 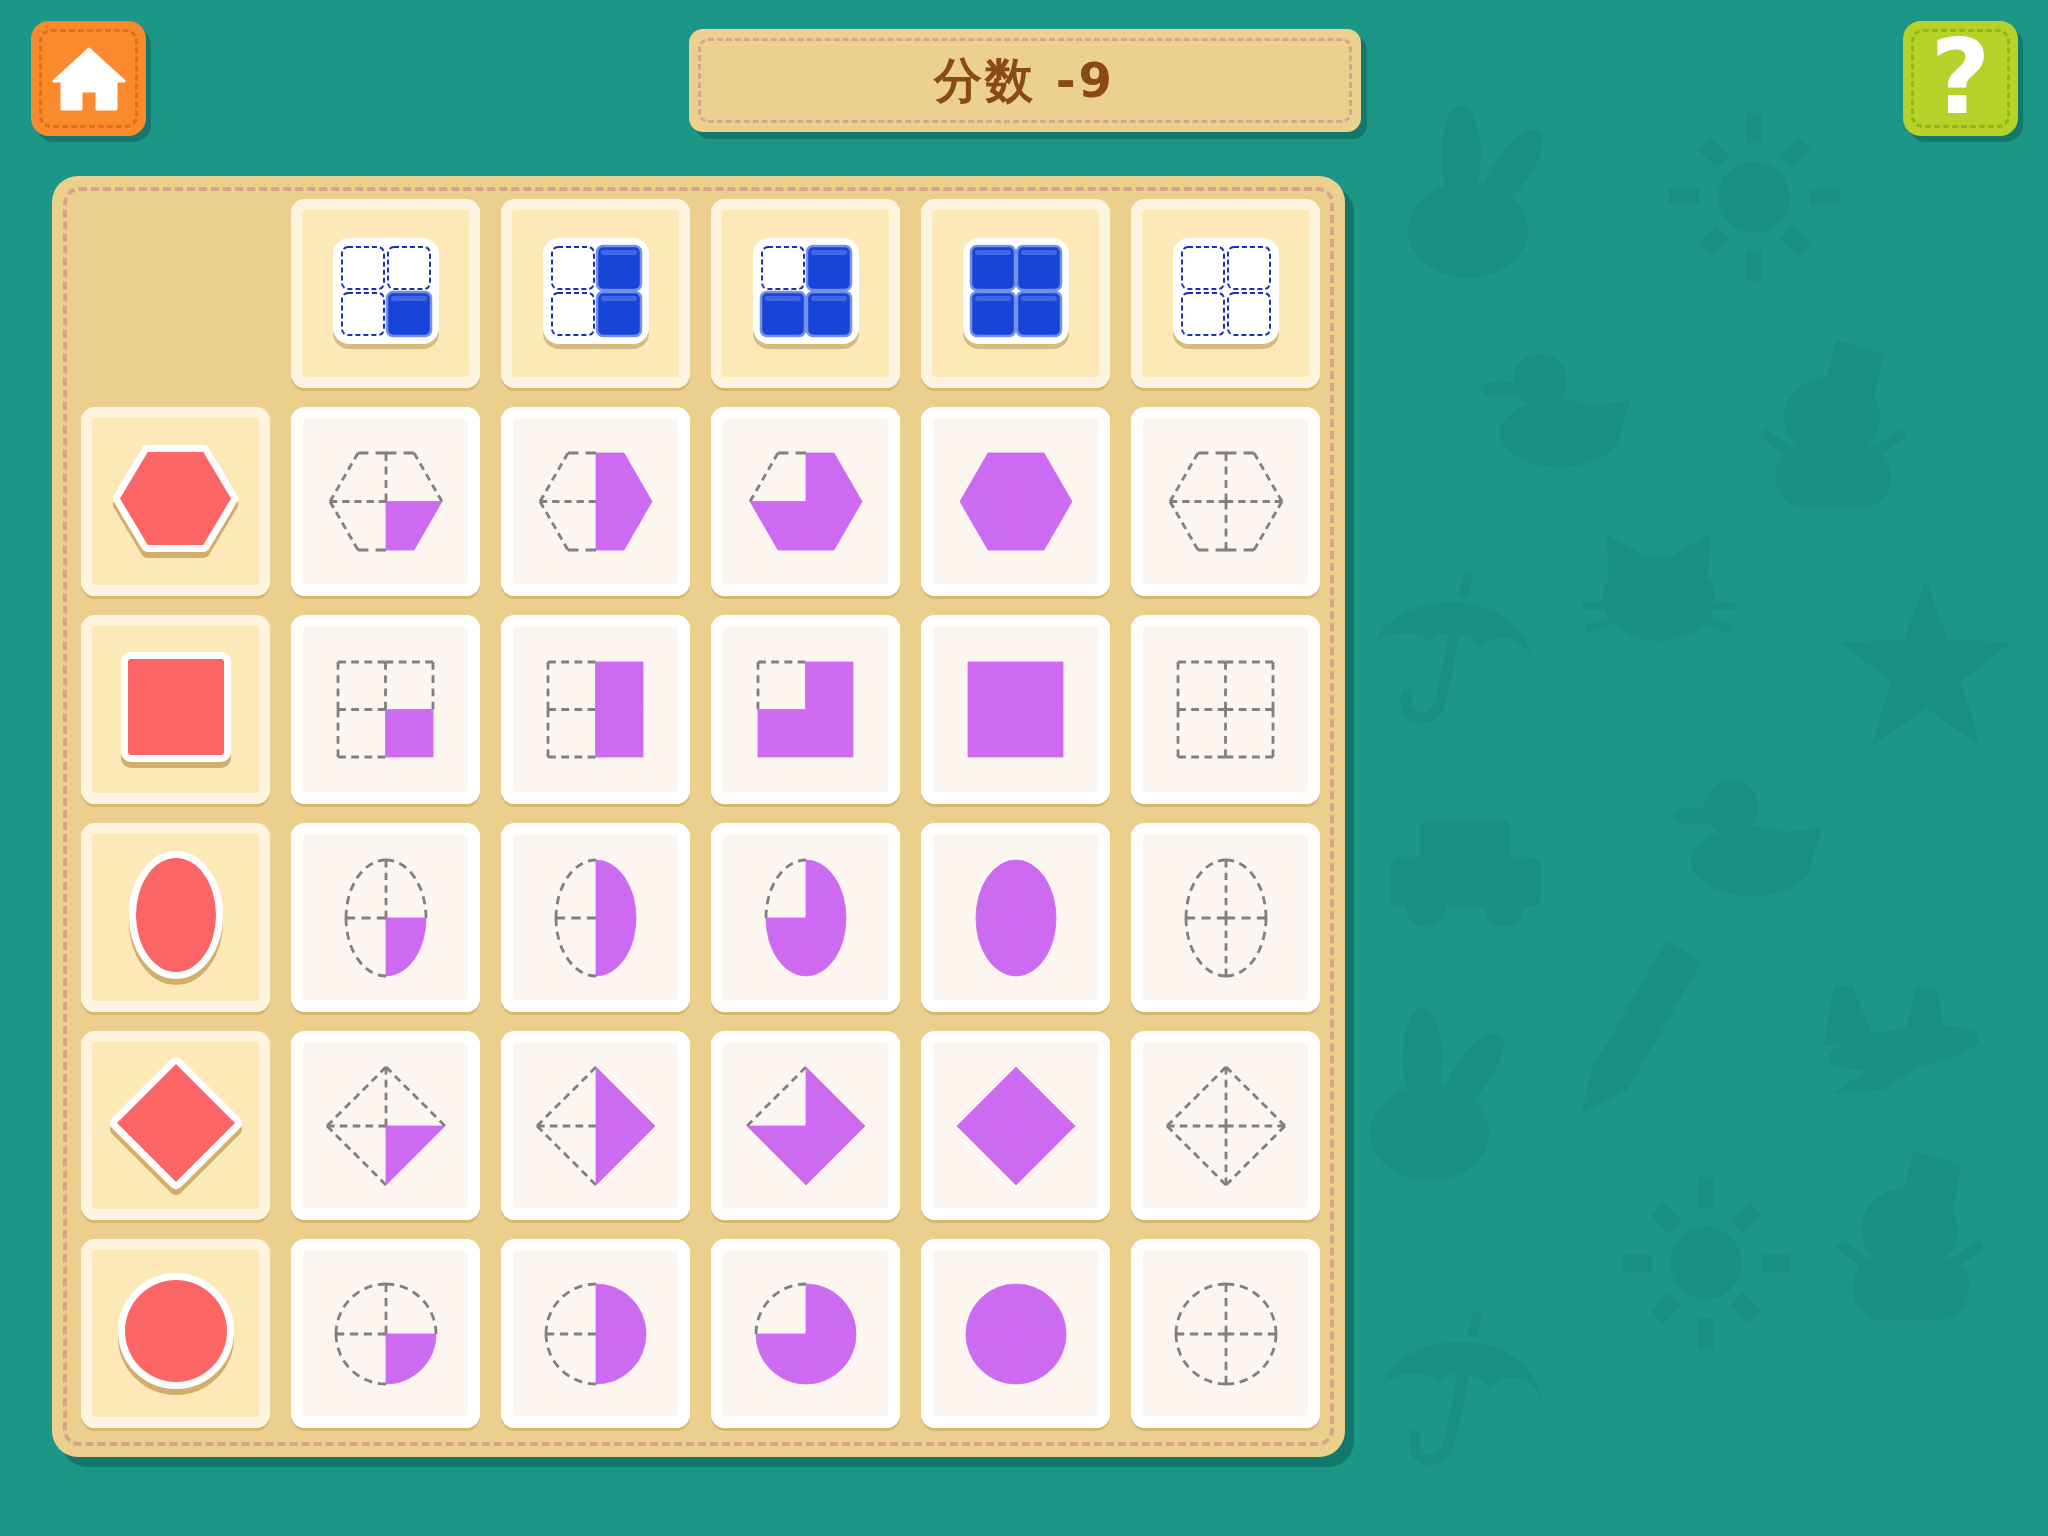 I want to click on diamond-icon, so click(x=175, y=1125).